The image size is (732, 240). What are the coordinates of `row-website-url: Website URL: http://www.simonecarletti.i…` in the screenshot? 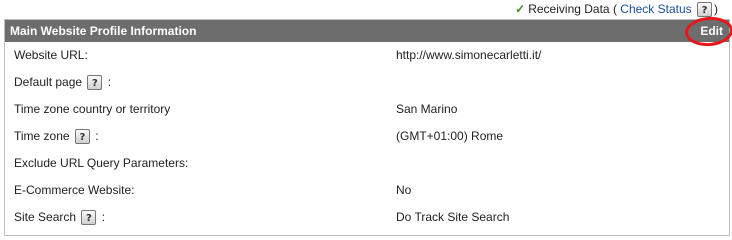 It's located at (367, 55).